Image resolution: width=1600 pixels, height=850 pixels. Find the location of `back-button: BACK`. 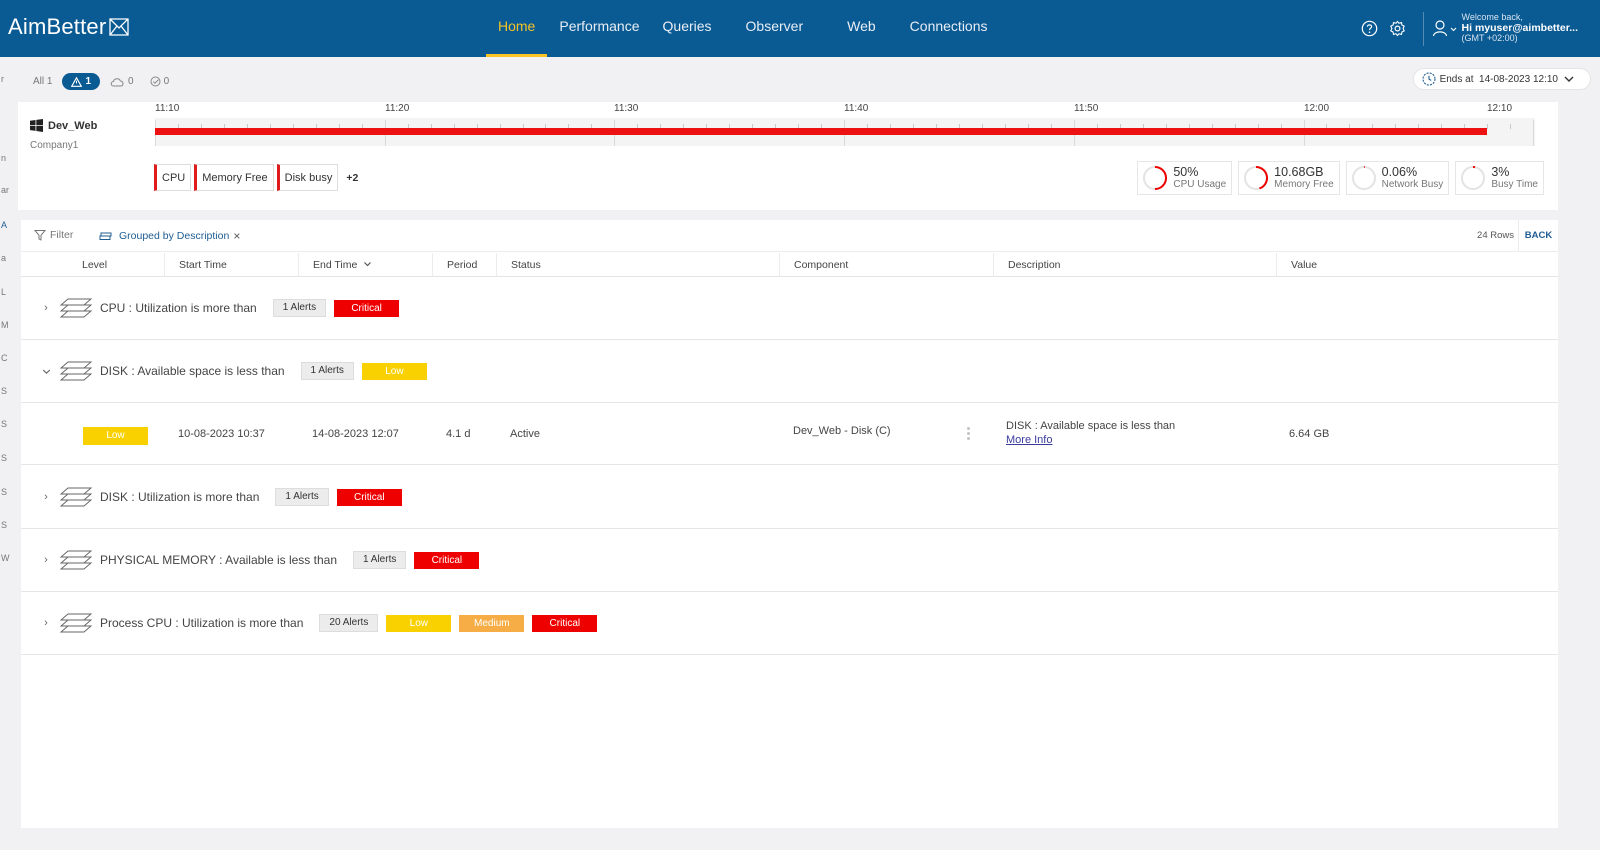

back-button: BACK is located at coordinates (1538, 236).